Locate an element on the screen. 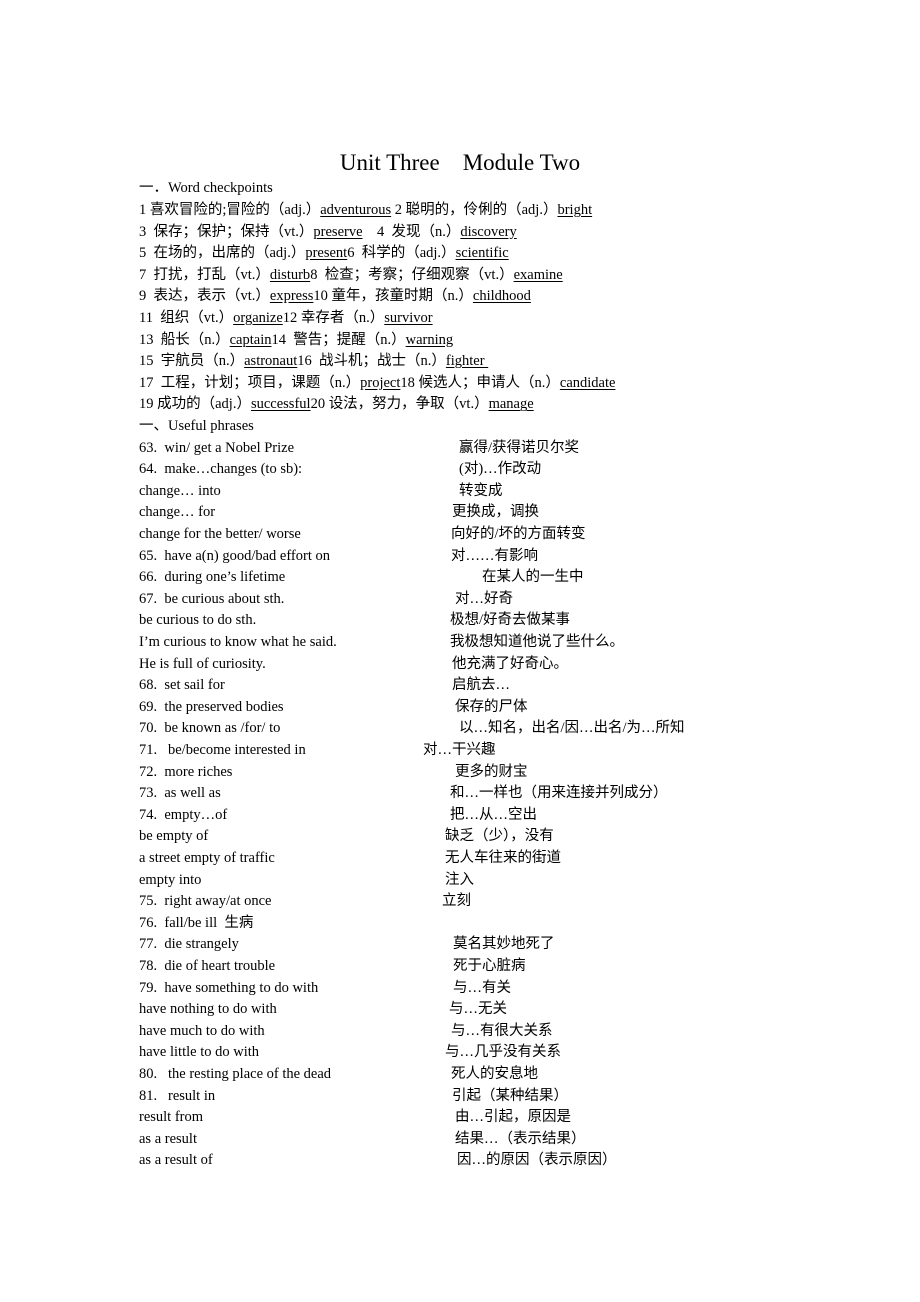 The image size is (920, 1302). phrase-english: be empty of is located at coordinates (174, 836).